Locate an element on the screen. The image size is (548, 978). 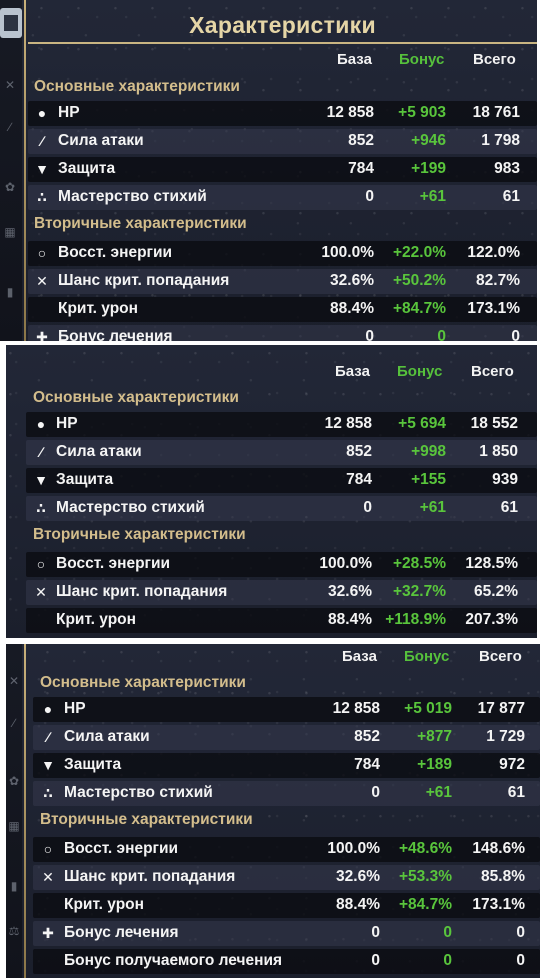
stat-row: ○ Восст. энергии 100.0% +28.5% 128.5% is located at coordinates (281, 564).